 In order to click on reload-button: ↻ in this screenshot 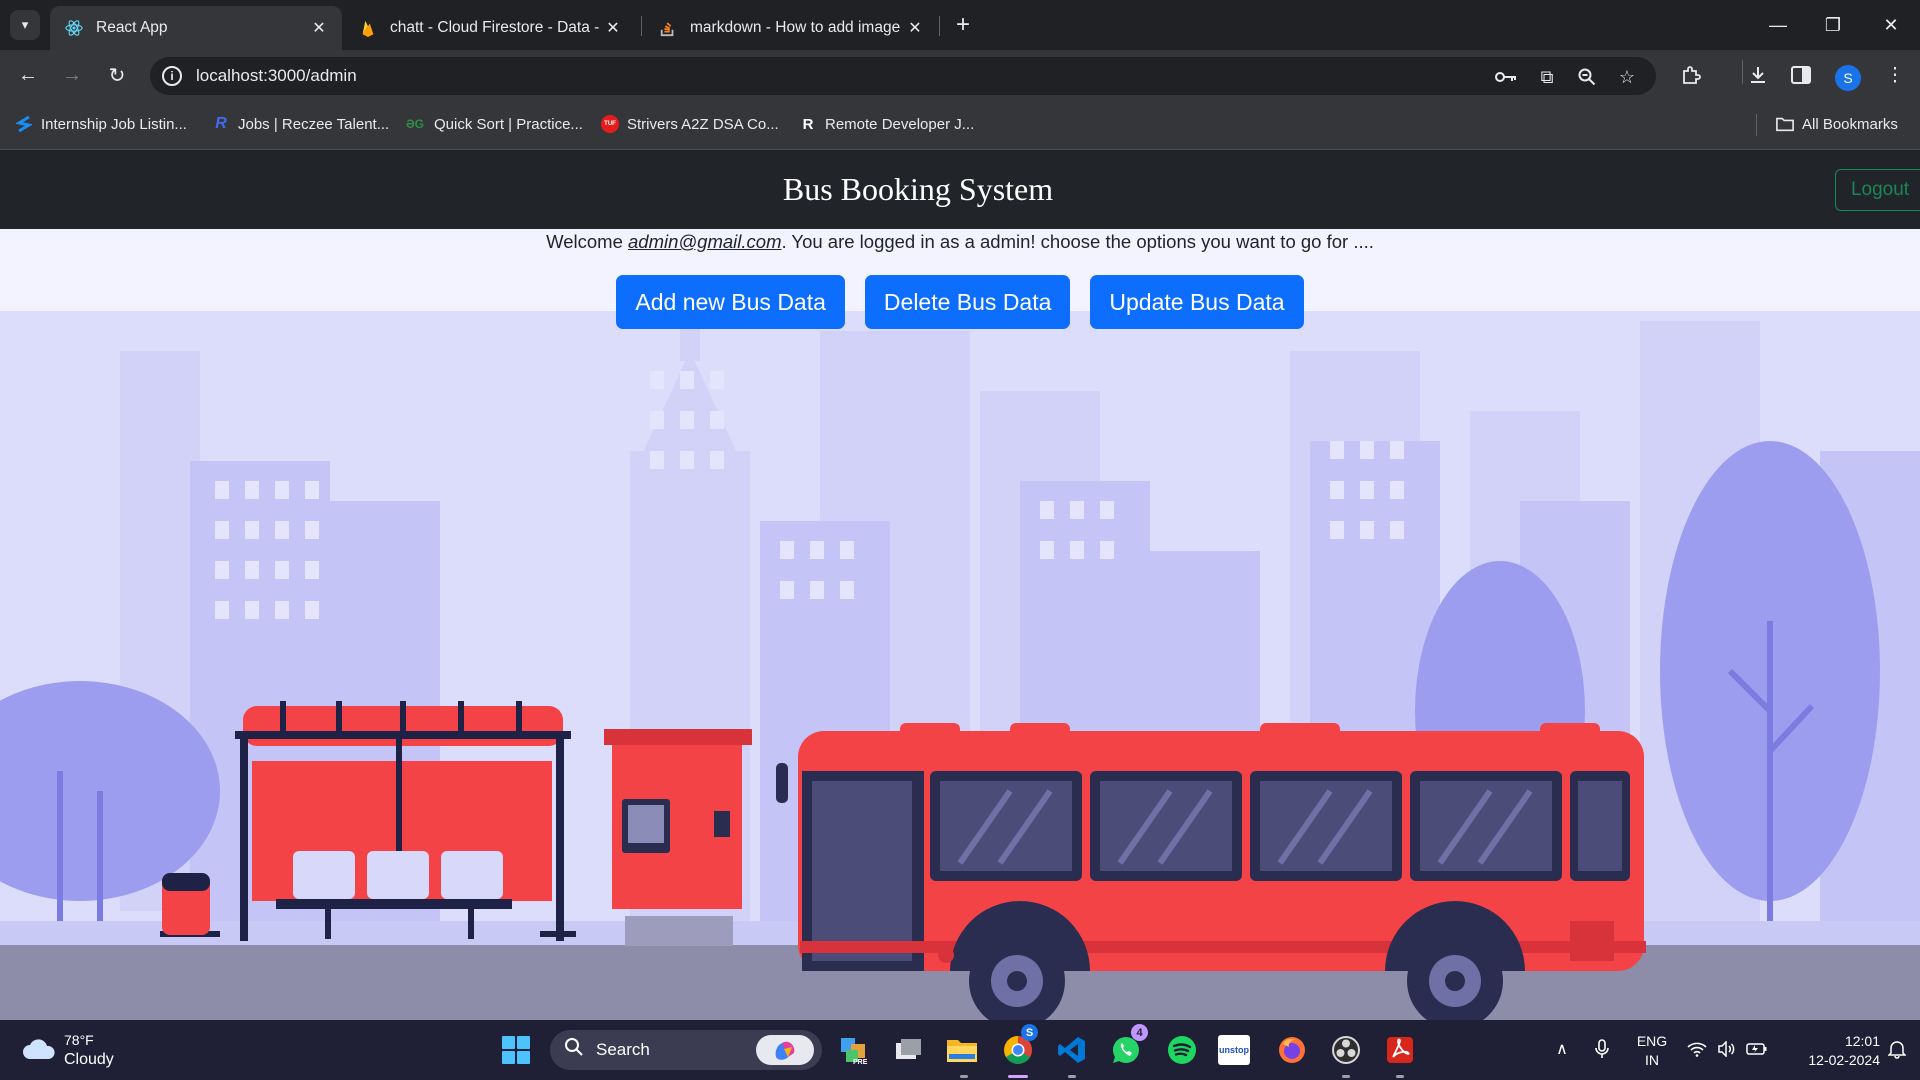, I will do `click(117, 75)`.